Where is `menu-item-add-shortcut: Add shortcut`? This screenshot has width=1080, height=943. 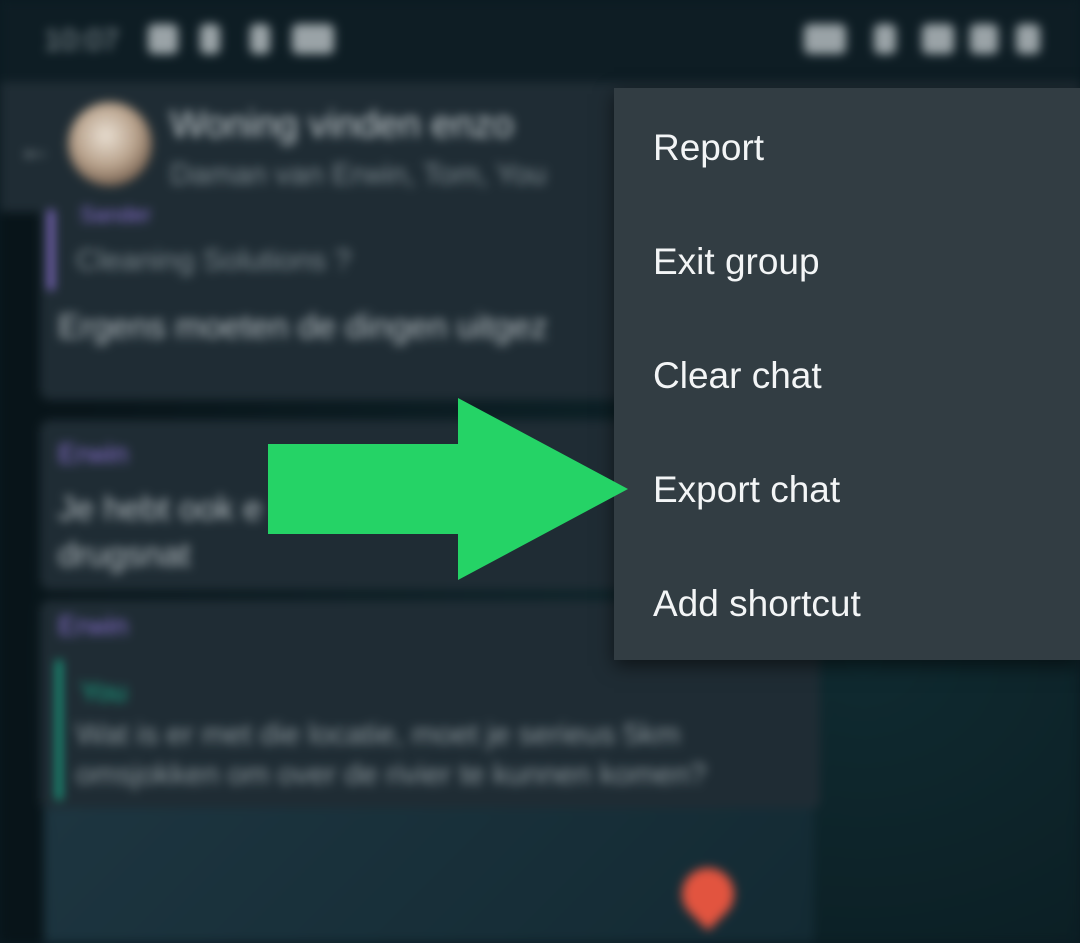
menu-item-add-shortcut: Add shortcut is located at coordinates (847, 604).